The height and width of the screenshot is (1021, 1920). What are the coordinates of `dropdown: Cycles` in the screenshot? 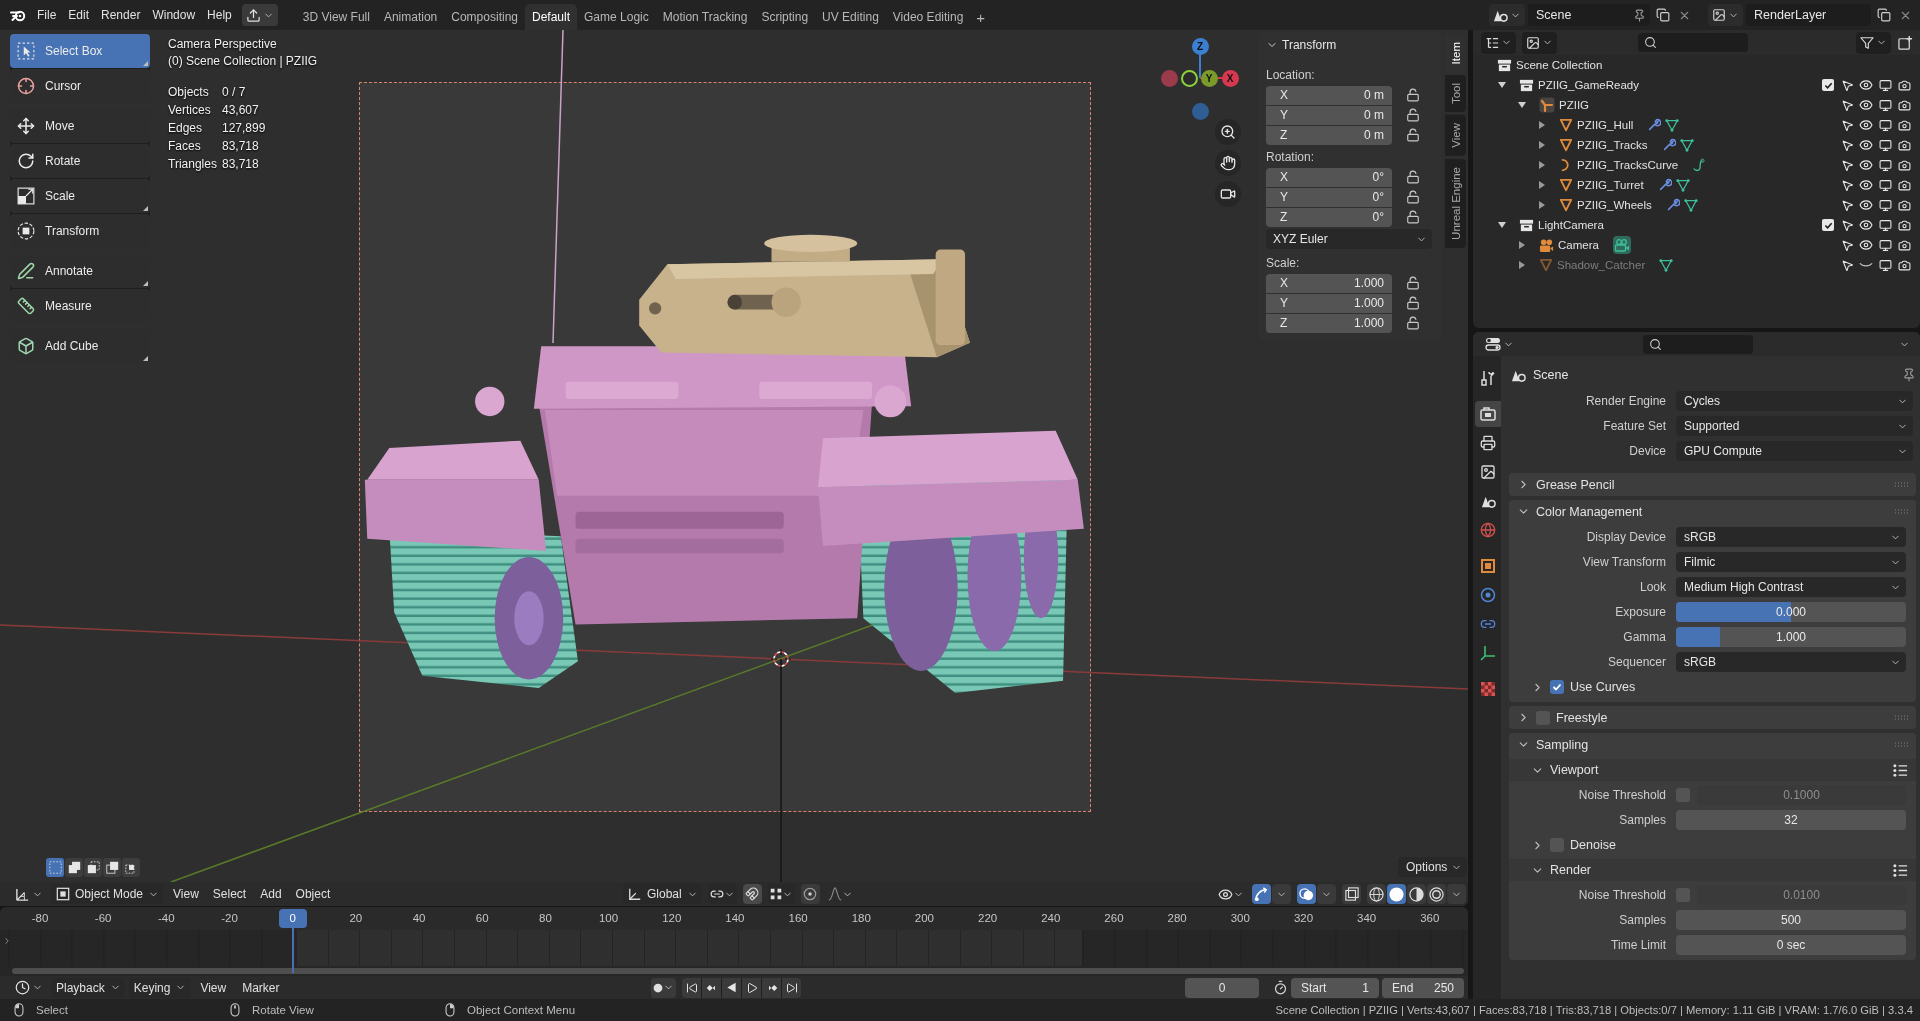 It's located at (1794, 401).